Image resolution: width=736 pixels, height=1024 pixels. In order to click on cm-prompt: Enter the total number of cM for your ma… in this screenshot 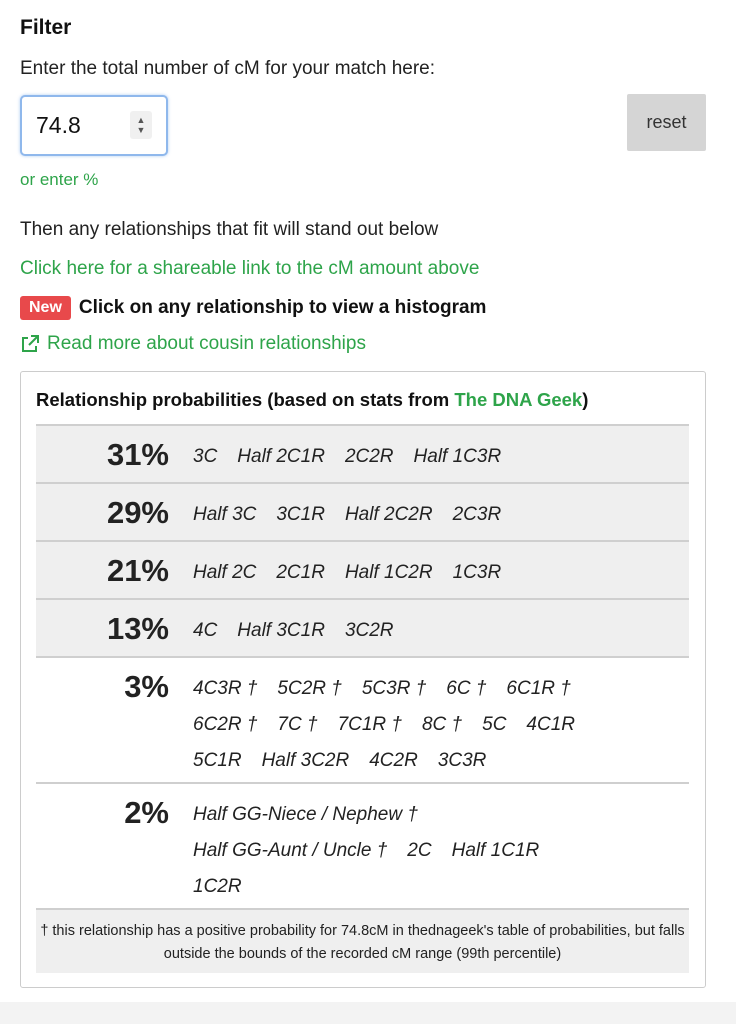, I will do `click(228, 68)`.